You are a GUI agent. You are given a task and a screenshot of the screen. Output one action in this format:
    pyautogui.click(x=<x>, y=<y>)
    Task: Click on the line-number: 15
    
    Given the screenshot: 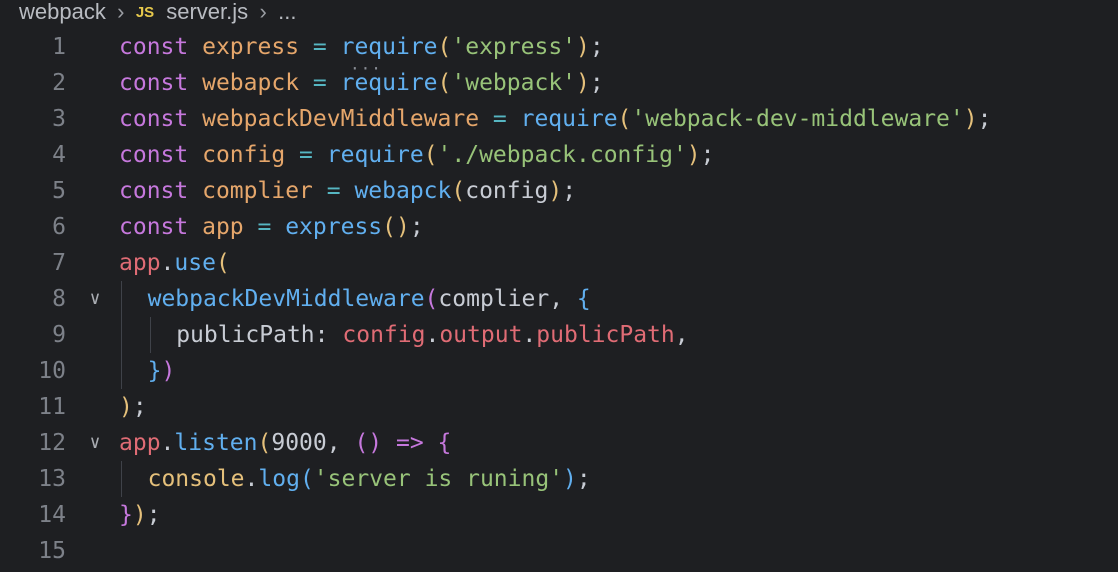 What is the action you would take?
    pyautogui.click(x=52, y=551)
    